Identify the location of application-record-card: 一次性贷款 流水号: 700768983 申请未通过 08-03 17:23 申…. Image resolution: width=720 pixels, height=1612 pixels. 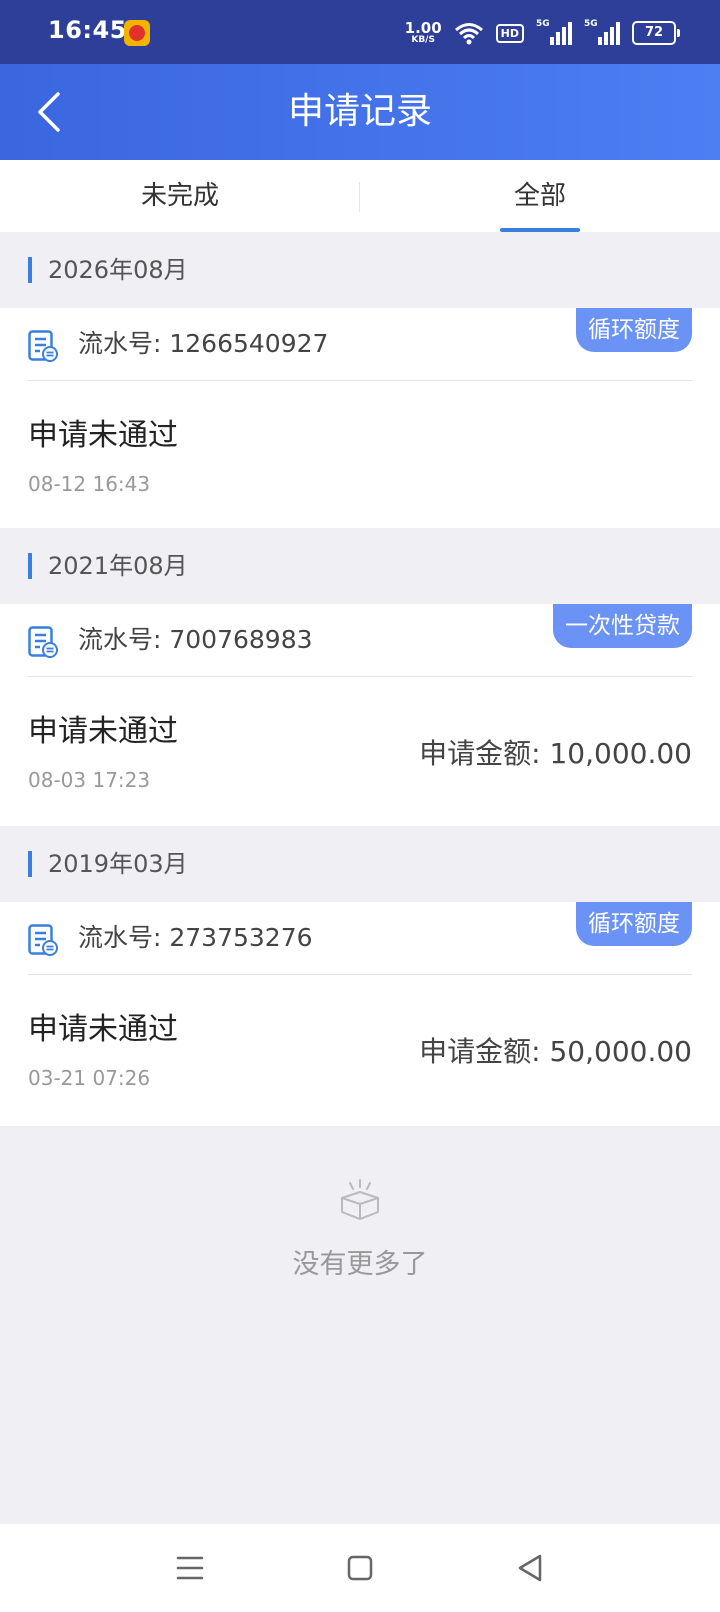
(360, 715).